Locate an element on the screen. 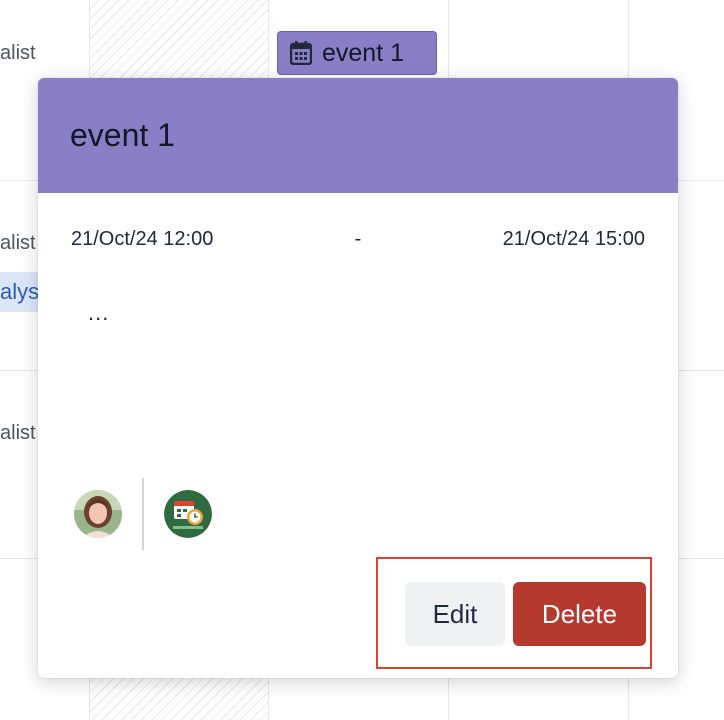 The width and height of the screenshot is (724, 720). highlighted-row-label: alys is located at coordinates (20, 292).